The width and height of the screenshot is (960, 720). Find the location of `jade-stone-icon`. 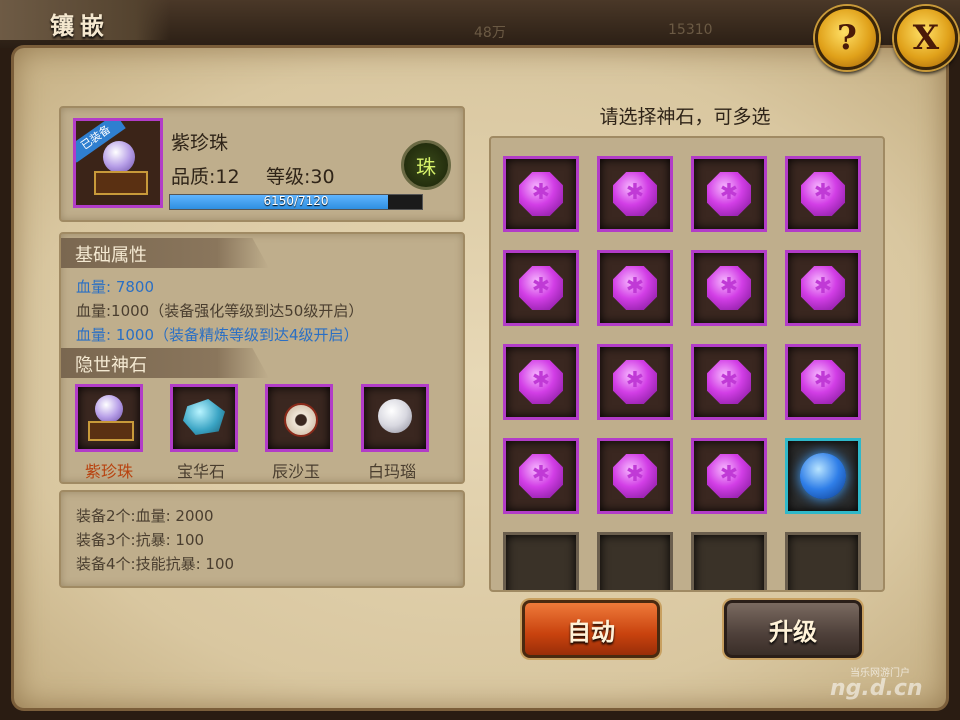

jade-stone-icon is located at coordinates (204, 417).